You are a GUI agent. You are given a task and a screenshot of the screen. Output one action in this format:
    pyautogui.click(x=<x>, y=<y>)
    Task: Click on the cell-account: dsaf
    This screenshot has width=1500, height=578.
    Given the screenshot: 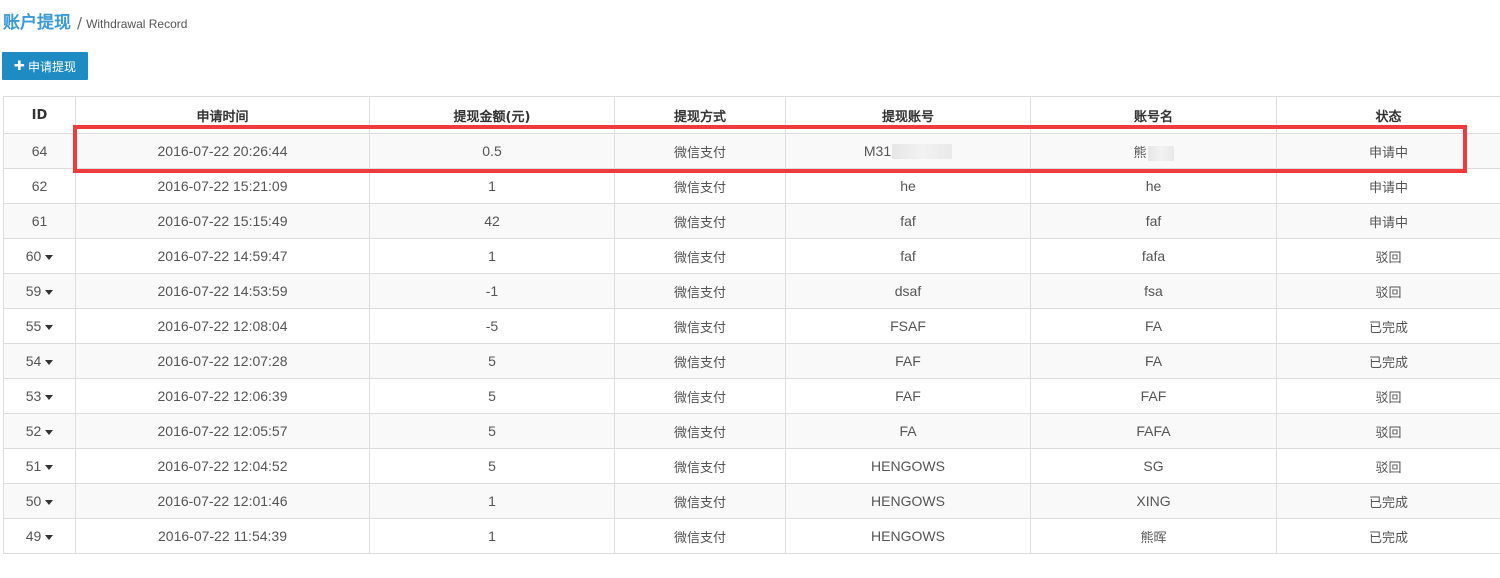 What is the action you would take?
    pyautogui.click(x=908, y=291)
    